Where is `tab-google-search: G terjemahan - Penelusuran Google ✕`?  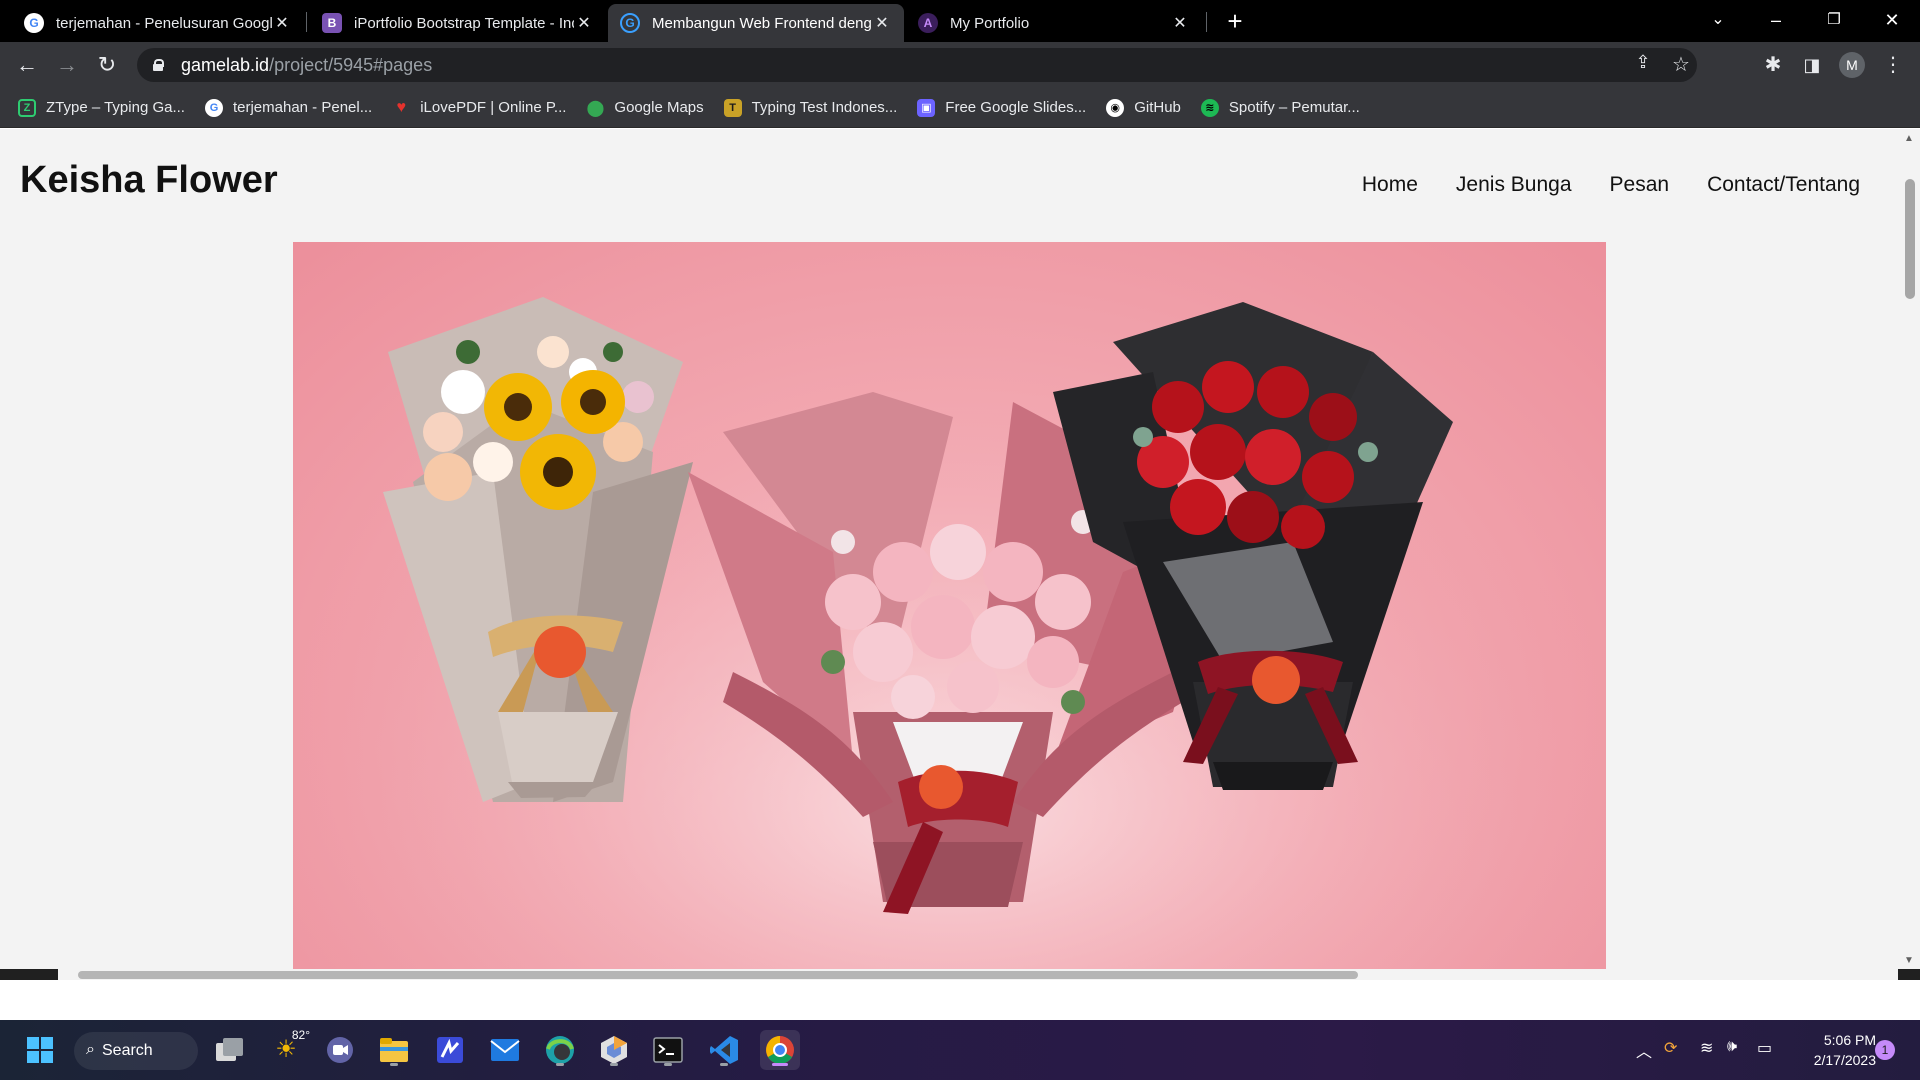
tab-google-search: G terjemahan - Penelusuran Google ✕ is located at coordinates (158, 23).